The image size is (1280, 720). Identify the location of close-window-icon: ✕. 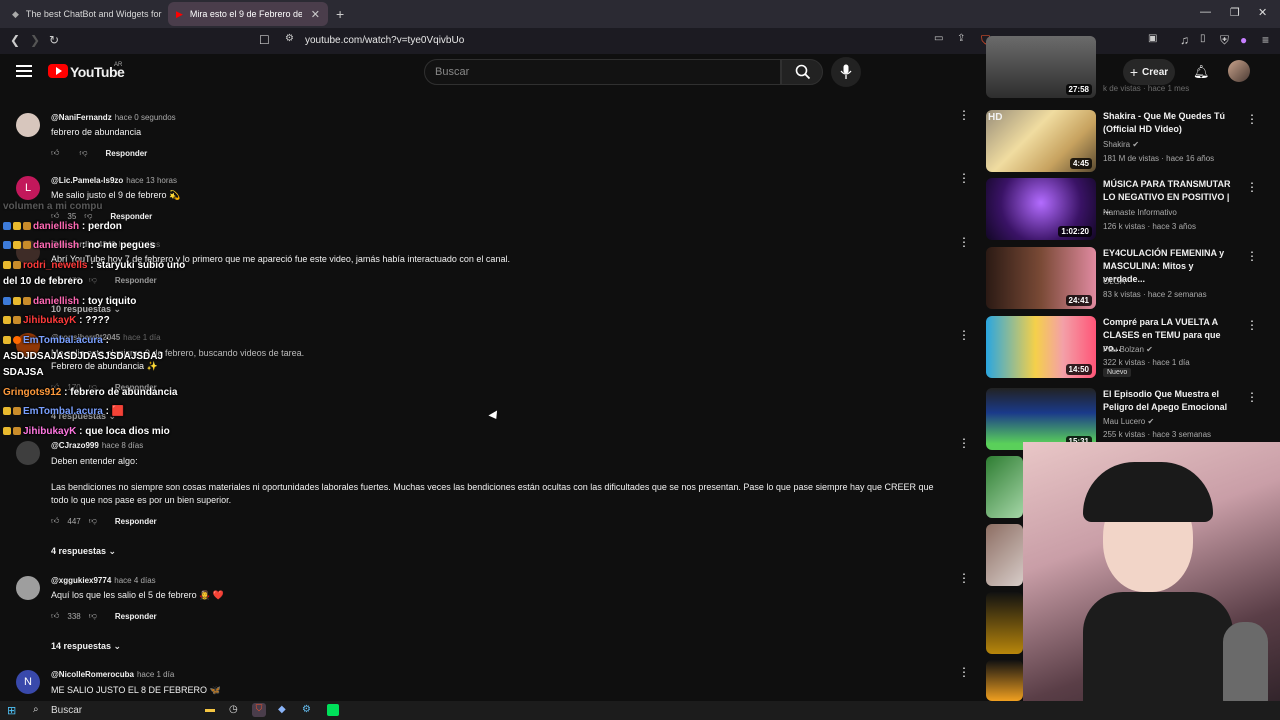
(1262, 12).